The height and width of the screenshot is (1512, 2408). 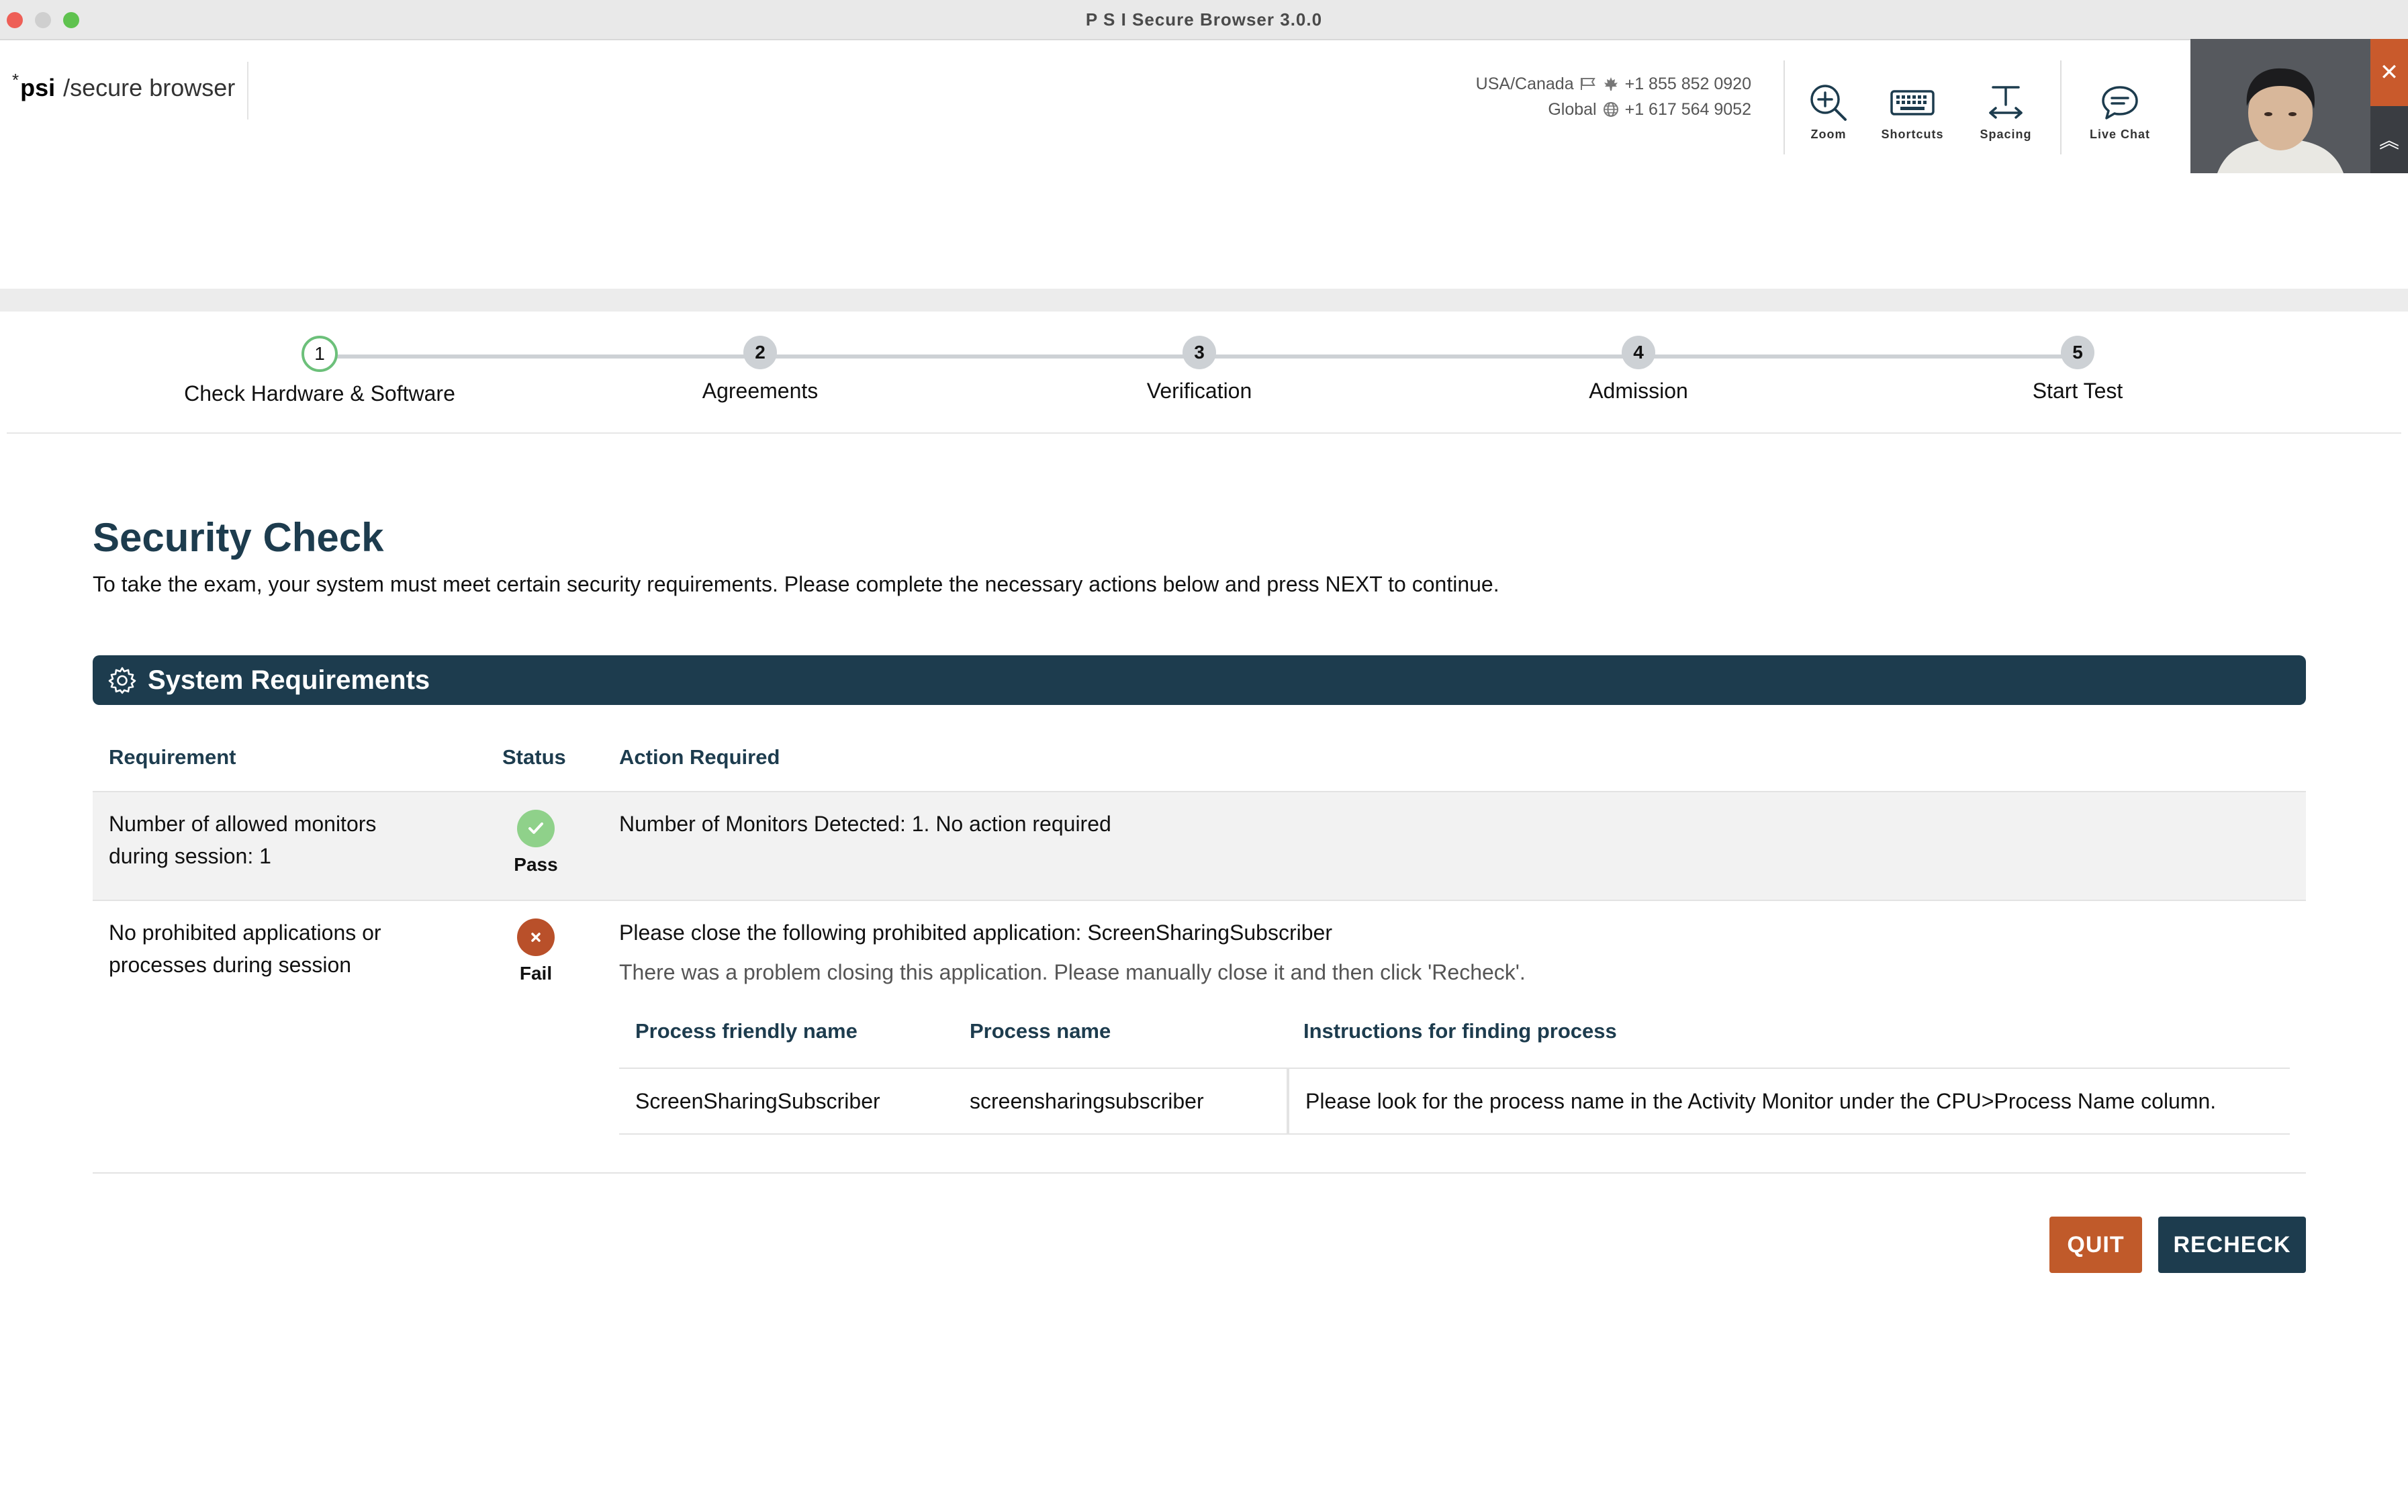 I want to click on process-table-column-divider, so click(x=1288, y=1101).